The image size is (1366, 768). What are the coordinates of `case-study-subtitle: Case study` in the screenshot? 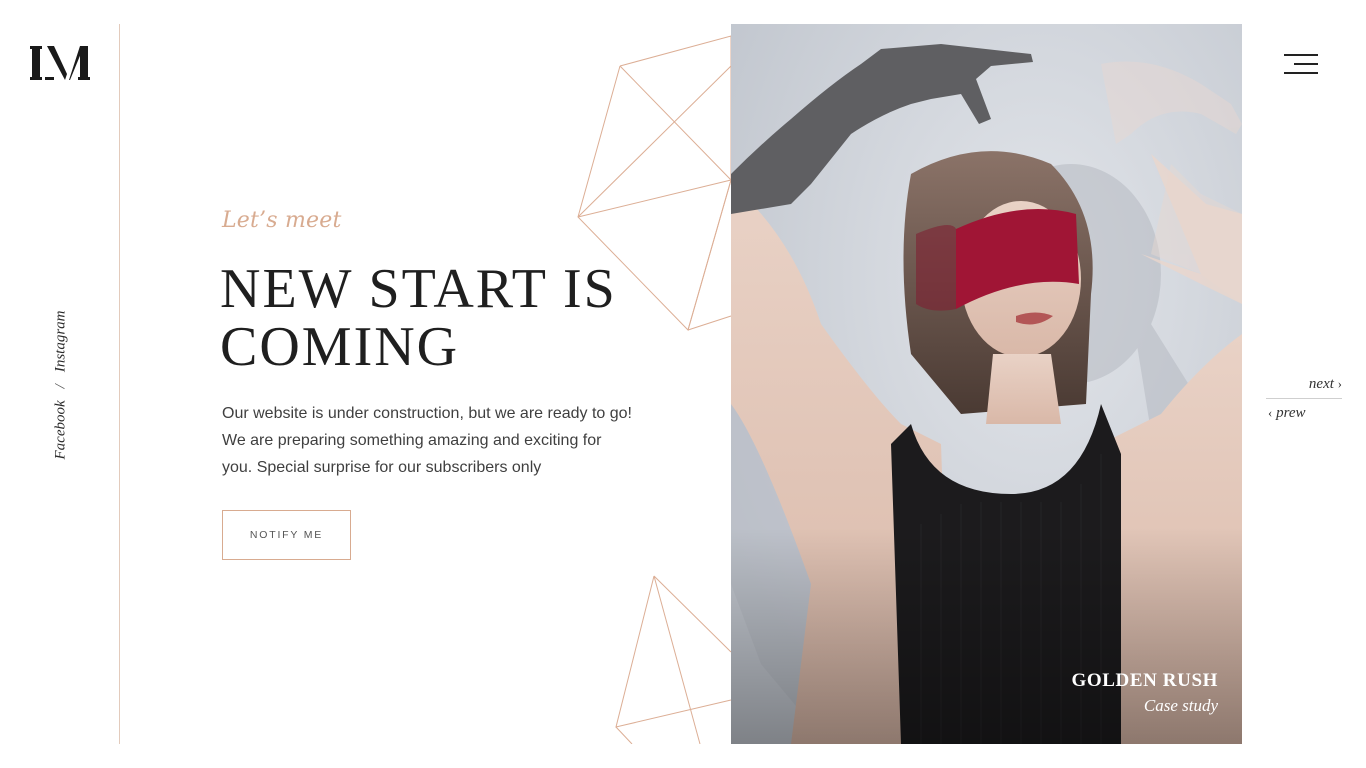 It's located at (1181, 706).